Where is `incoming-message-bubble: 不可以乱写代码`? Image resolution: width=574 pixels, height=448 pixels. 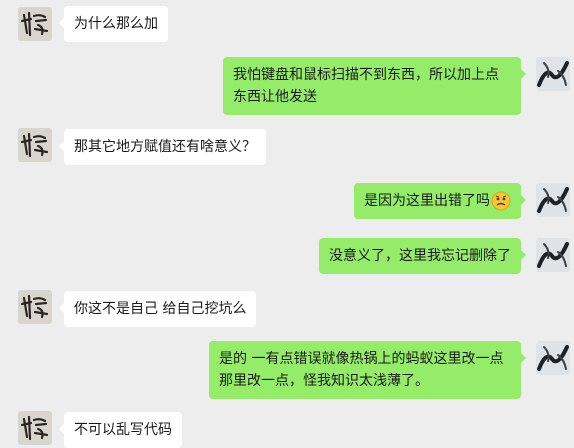
incoming-message-bubble: 不可以乱写代码 is located at coordinates (120, 430).